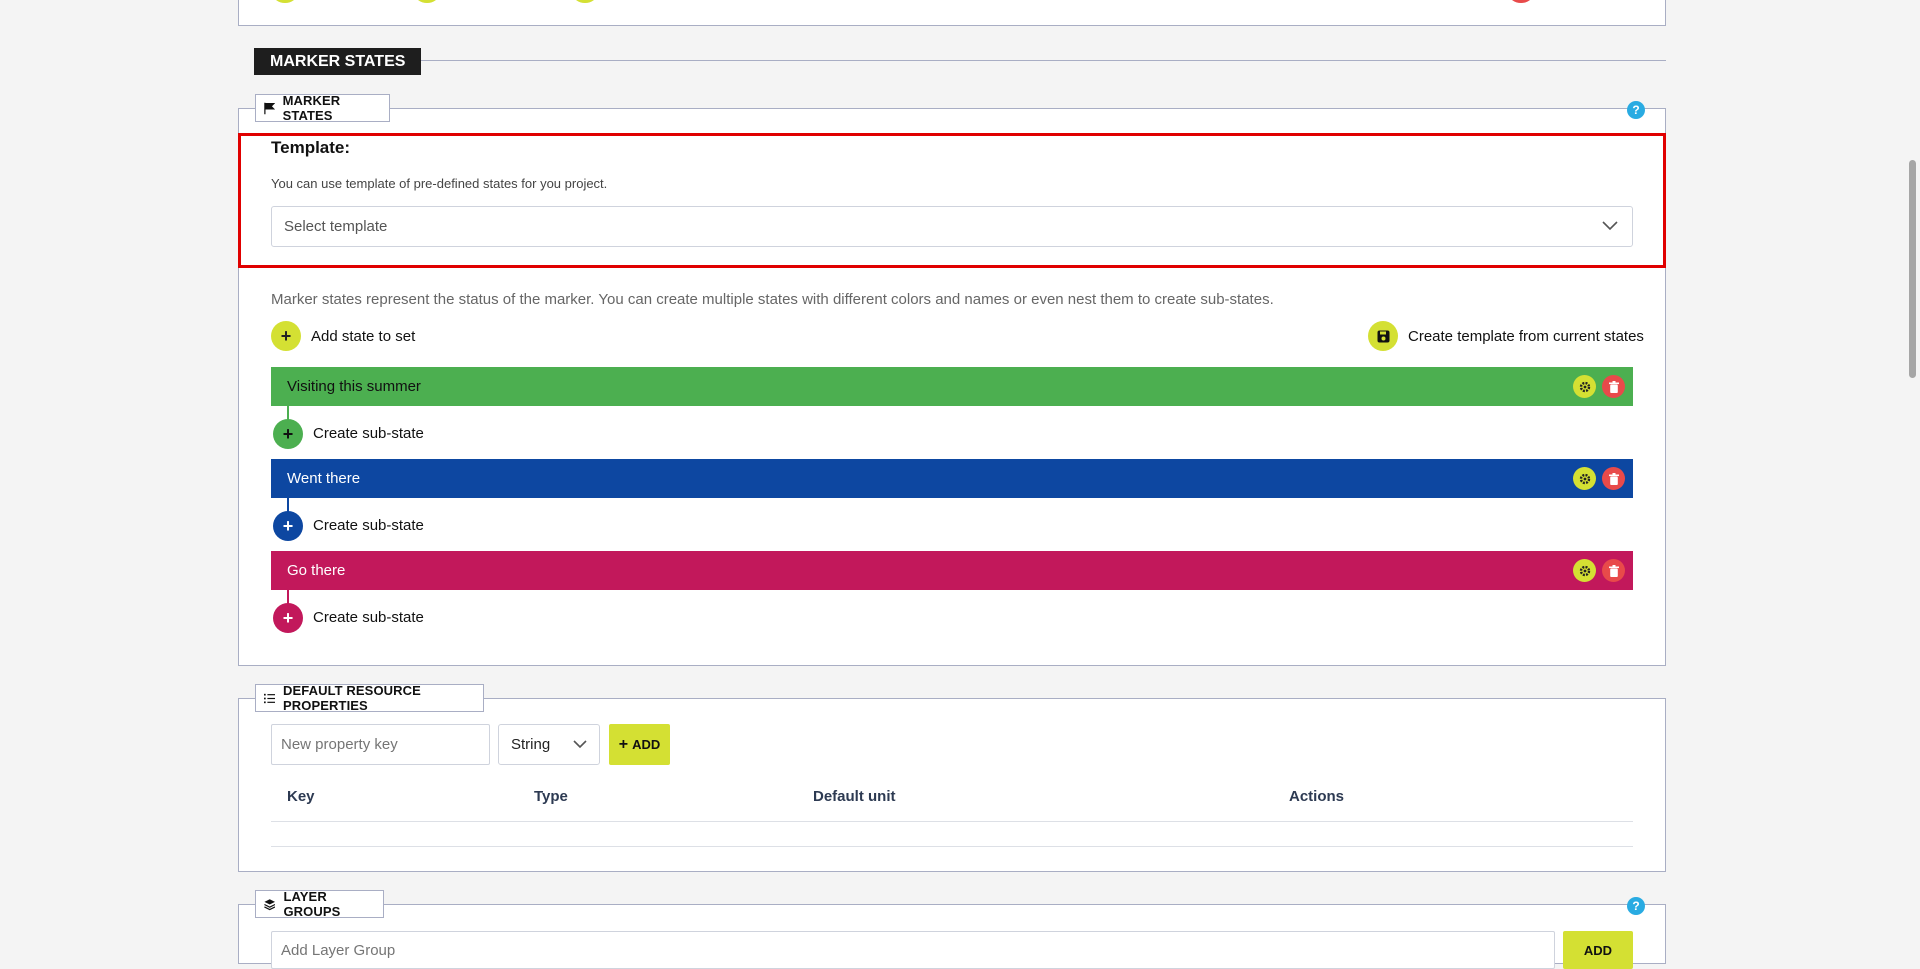 The width and height of the screenshot is (1920, 969). Describe the element at coordinates (1912, 269) in the screenshot. I see `scrollbar-thumb` at that location.